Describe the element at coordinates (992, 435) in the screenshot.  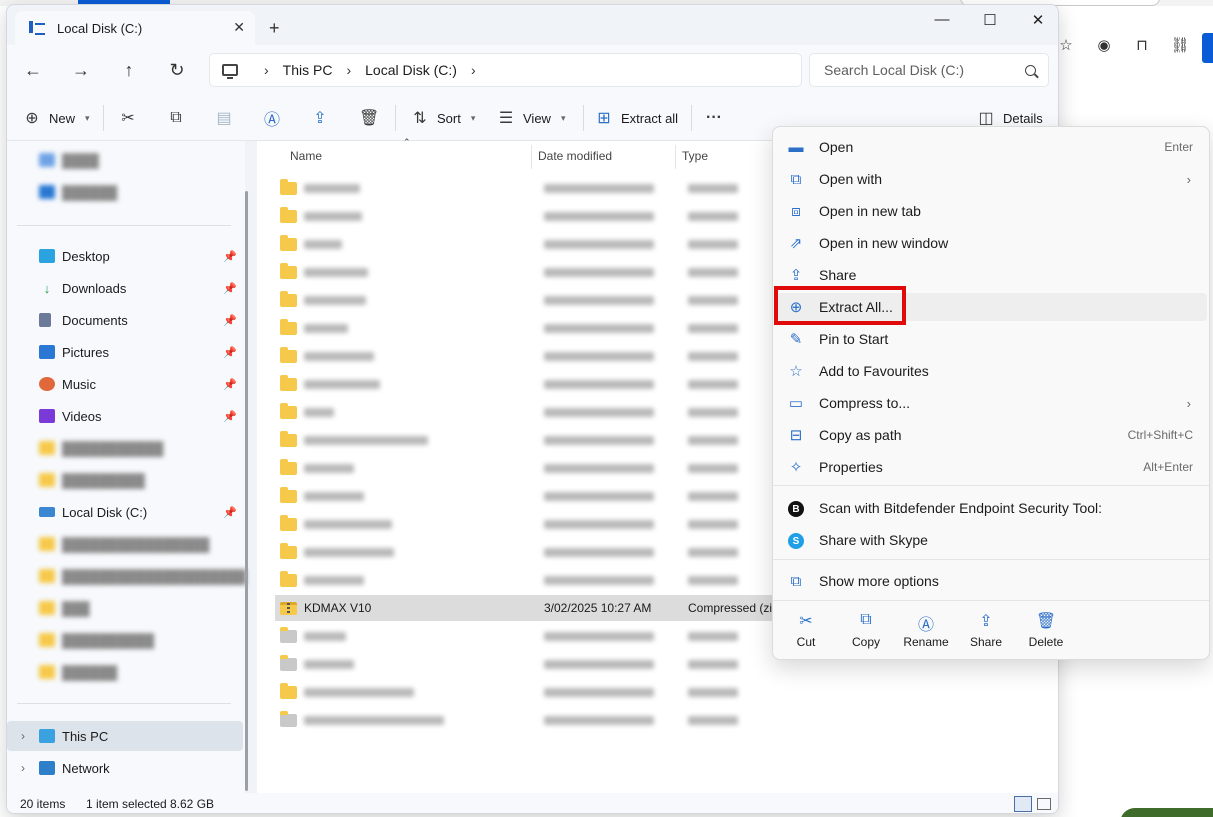
I see `menu-item-copy-as-path: ⊟ Copy as path Ctrl+Shift+C` at that location.